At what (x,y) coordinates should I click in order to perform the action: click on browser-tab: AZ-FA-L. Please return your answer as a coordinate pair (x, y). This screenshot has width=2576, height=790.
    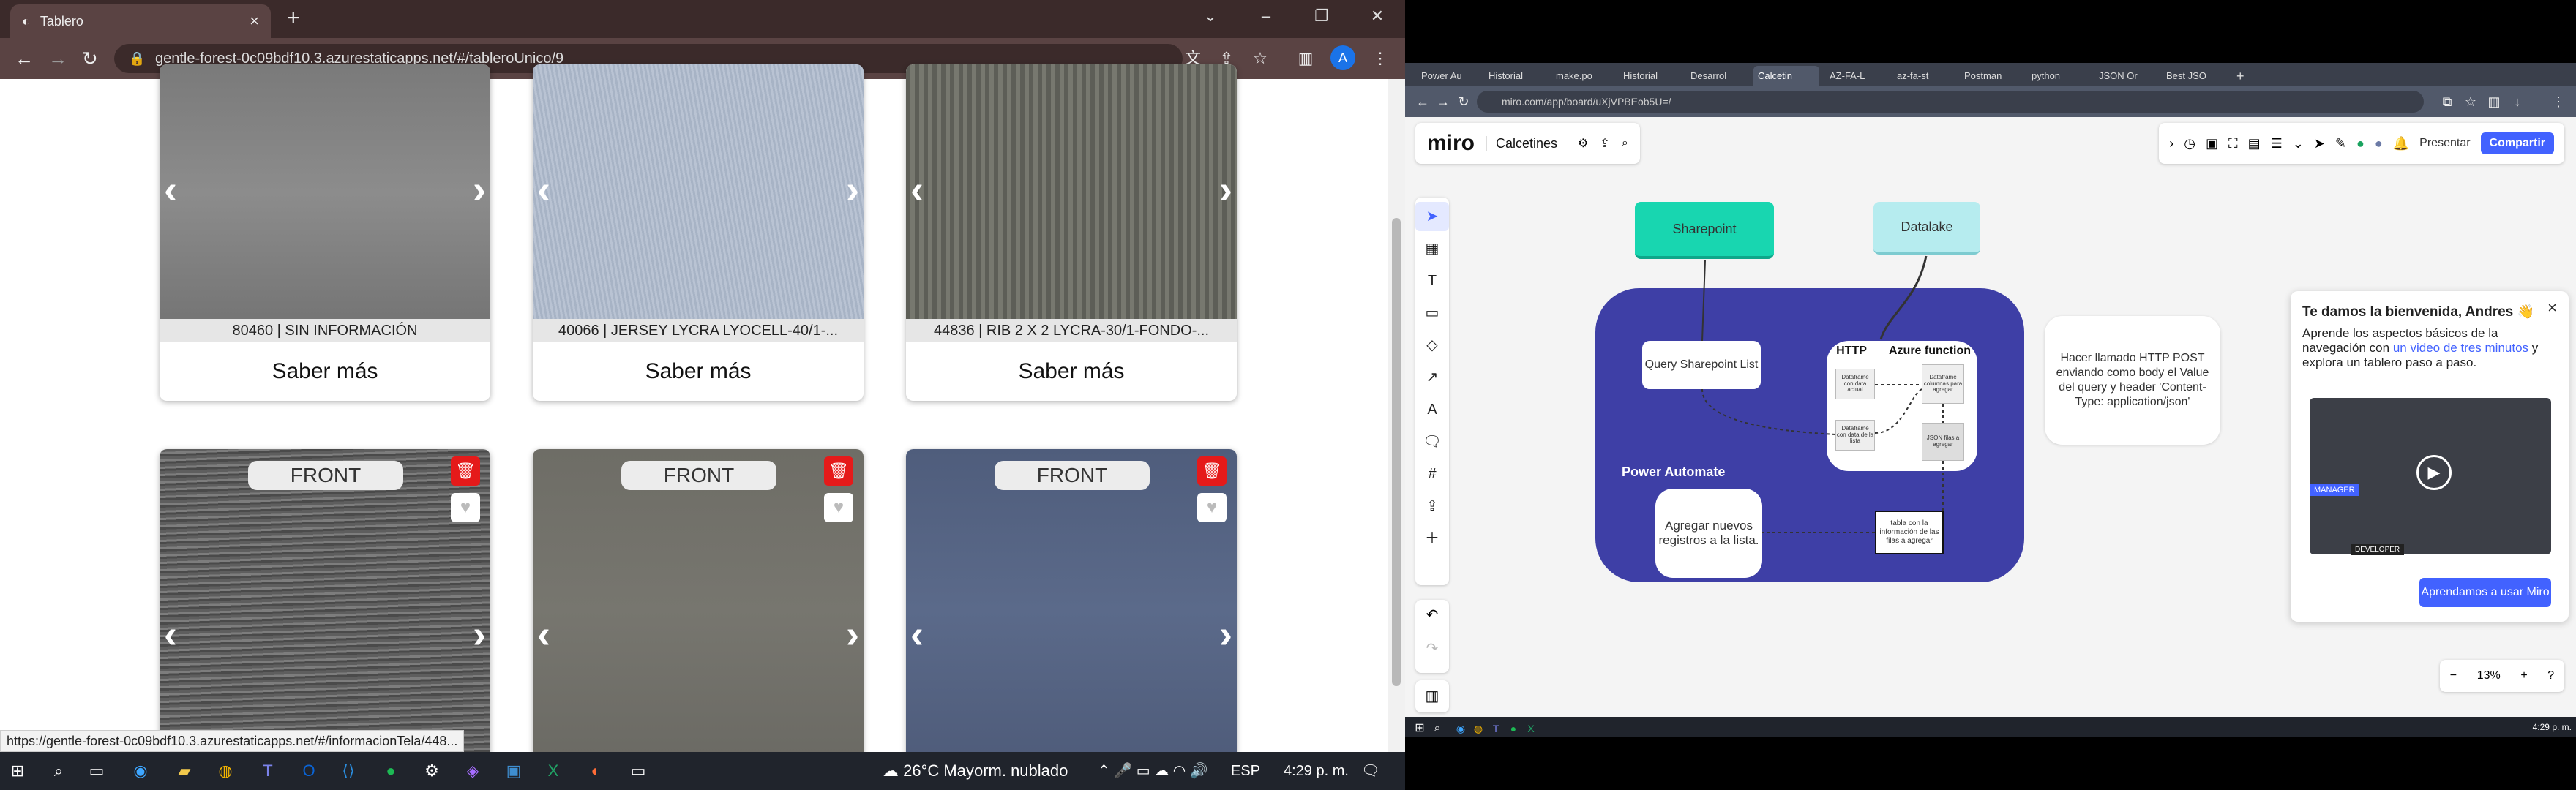
    Looking at the image, I should click on (1856, 76).